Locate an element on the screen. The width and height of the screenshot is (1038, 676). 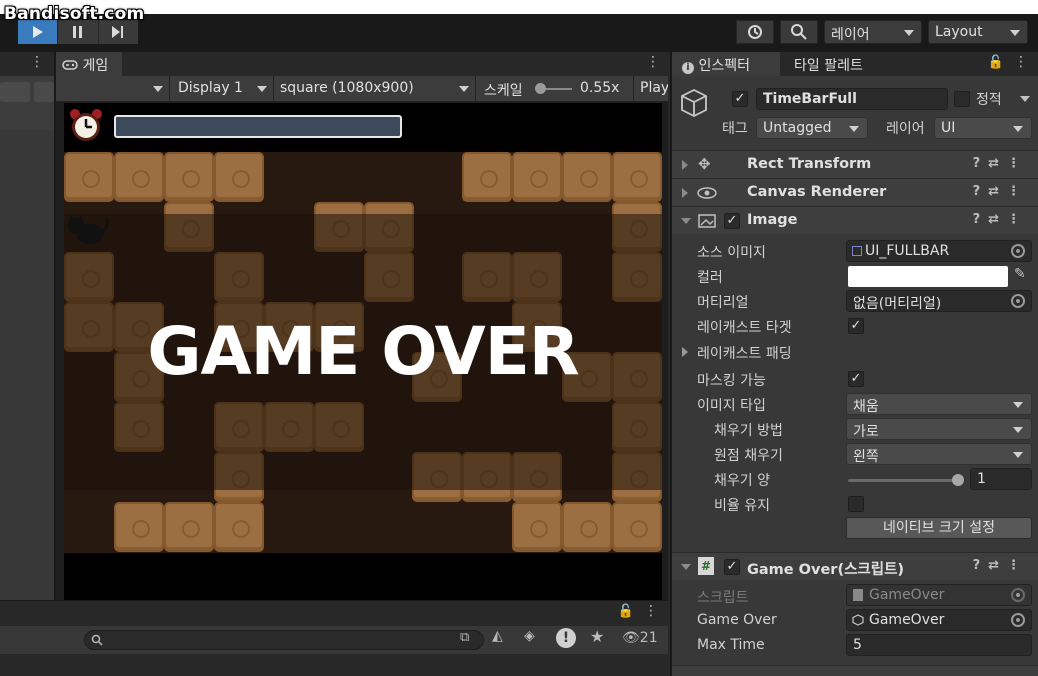
search-mode-icon: ⧉ is located at coordinates (471, 640).